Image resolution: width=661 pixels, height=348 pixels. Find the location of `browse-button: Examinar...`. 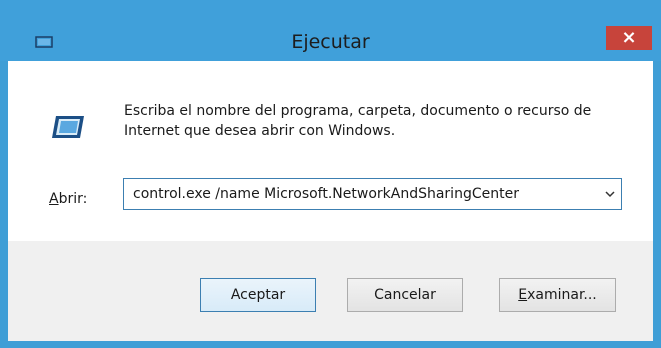

browse-button: Examinar... is located at coordinates (557, 295).